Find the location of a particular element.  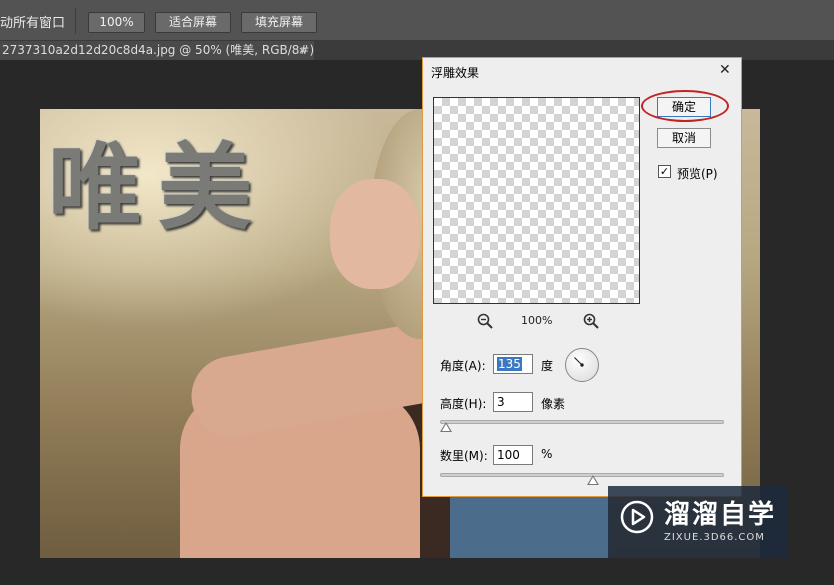

amount-input: 100 is located at coordinates (513, 455).